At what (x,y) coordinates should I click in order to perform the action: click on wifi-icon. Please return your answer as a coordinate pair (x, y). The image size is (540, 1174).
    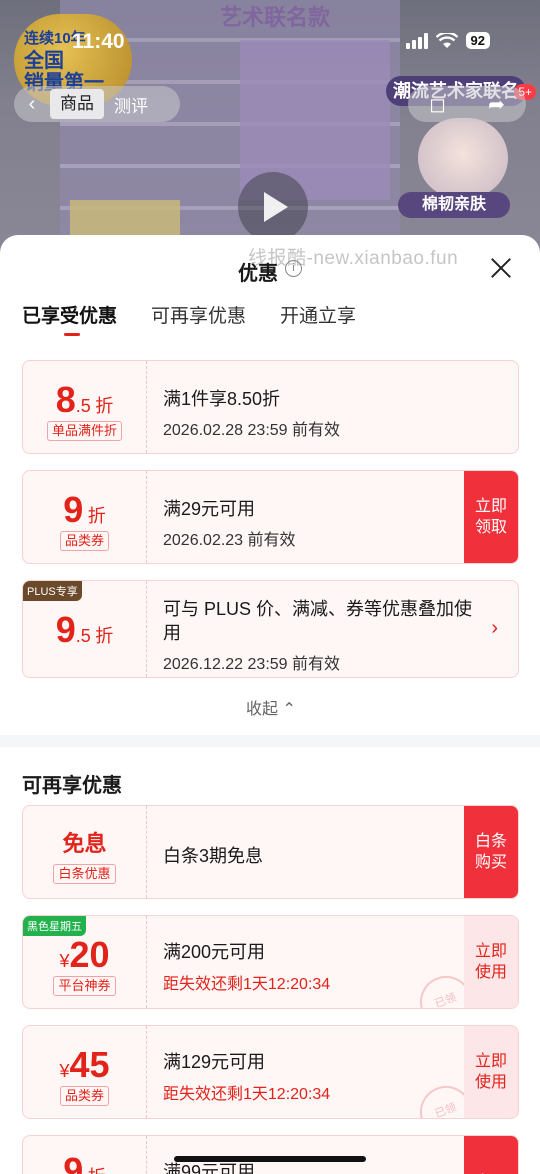
    Looking at the image, I should click on (446, 40).